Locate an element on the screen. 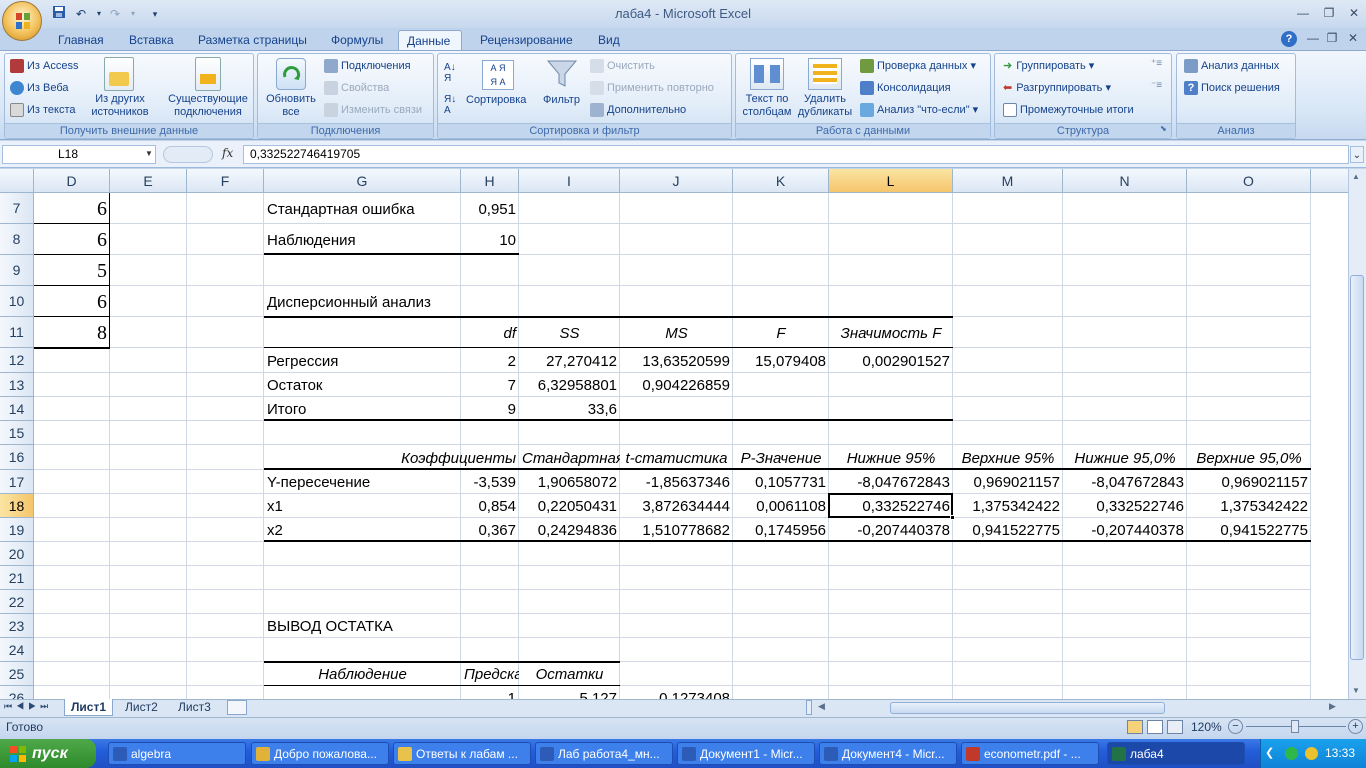 This screenshot has height=768, width=1366. tray-expand-icon: ❮ is located at coordinates (1269, 753).